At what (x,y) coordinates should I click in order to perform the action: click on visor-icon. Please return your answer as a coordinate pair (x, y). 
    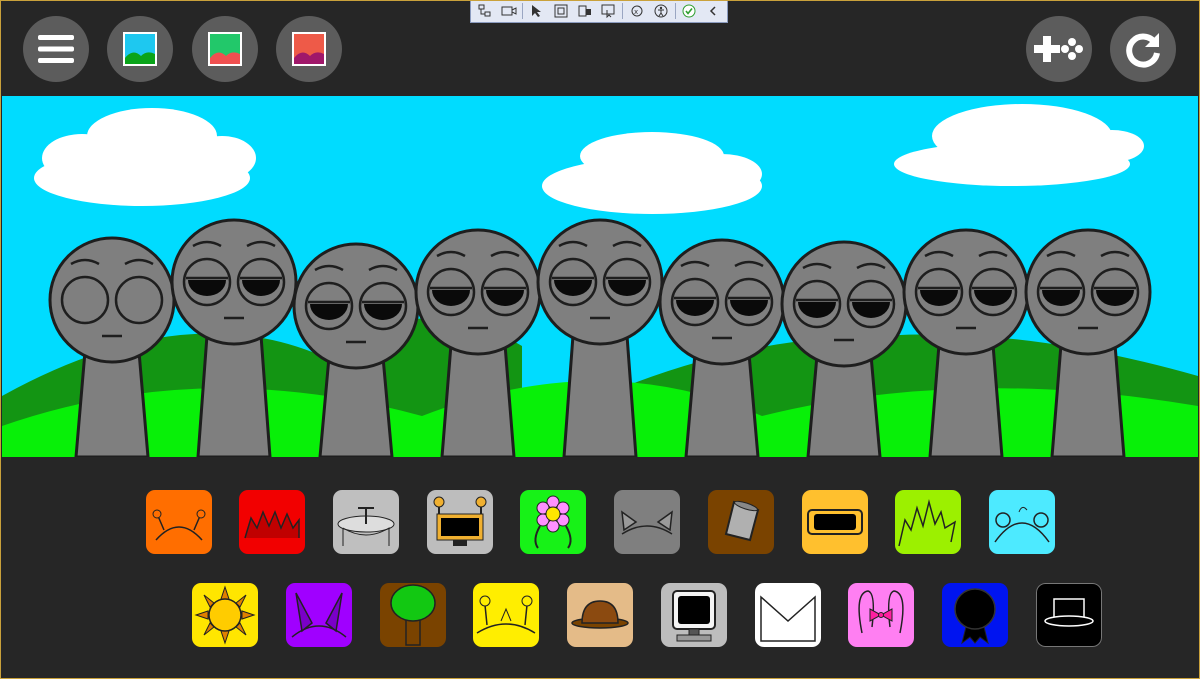
    Looking at the image, I should click on (835, 522).